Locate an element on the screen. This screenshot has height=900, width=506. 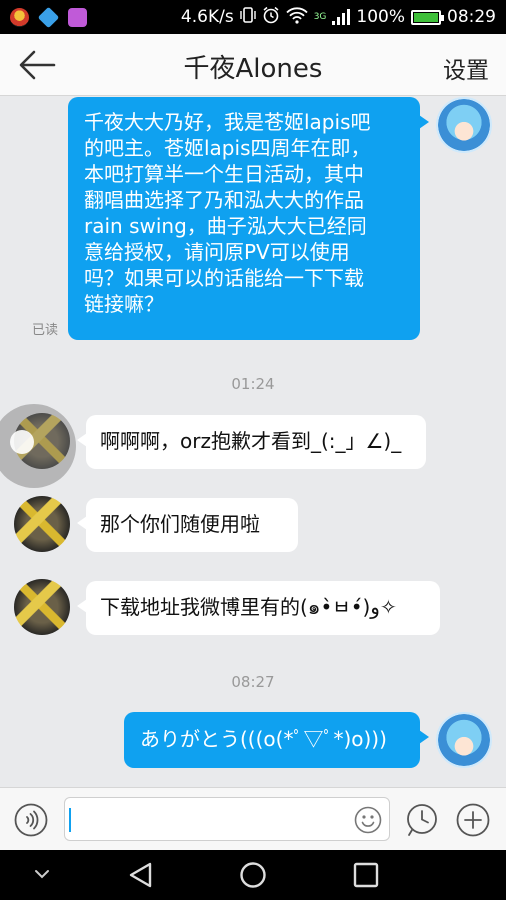
message-line: 吗？如果可以的话能给一下下载 is located at coordinates (224, 278).